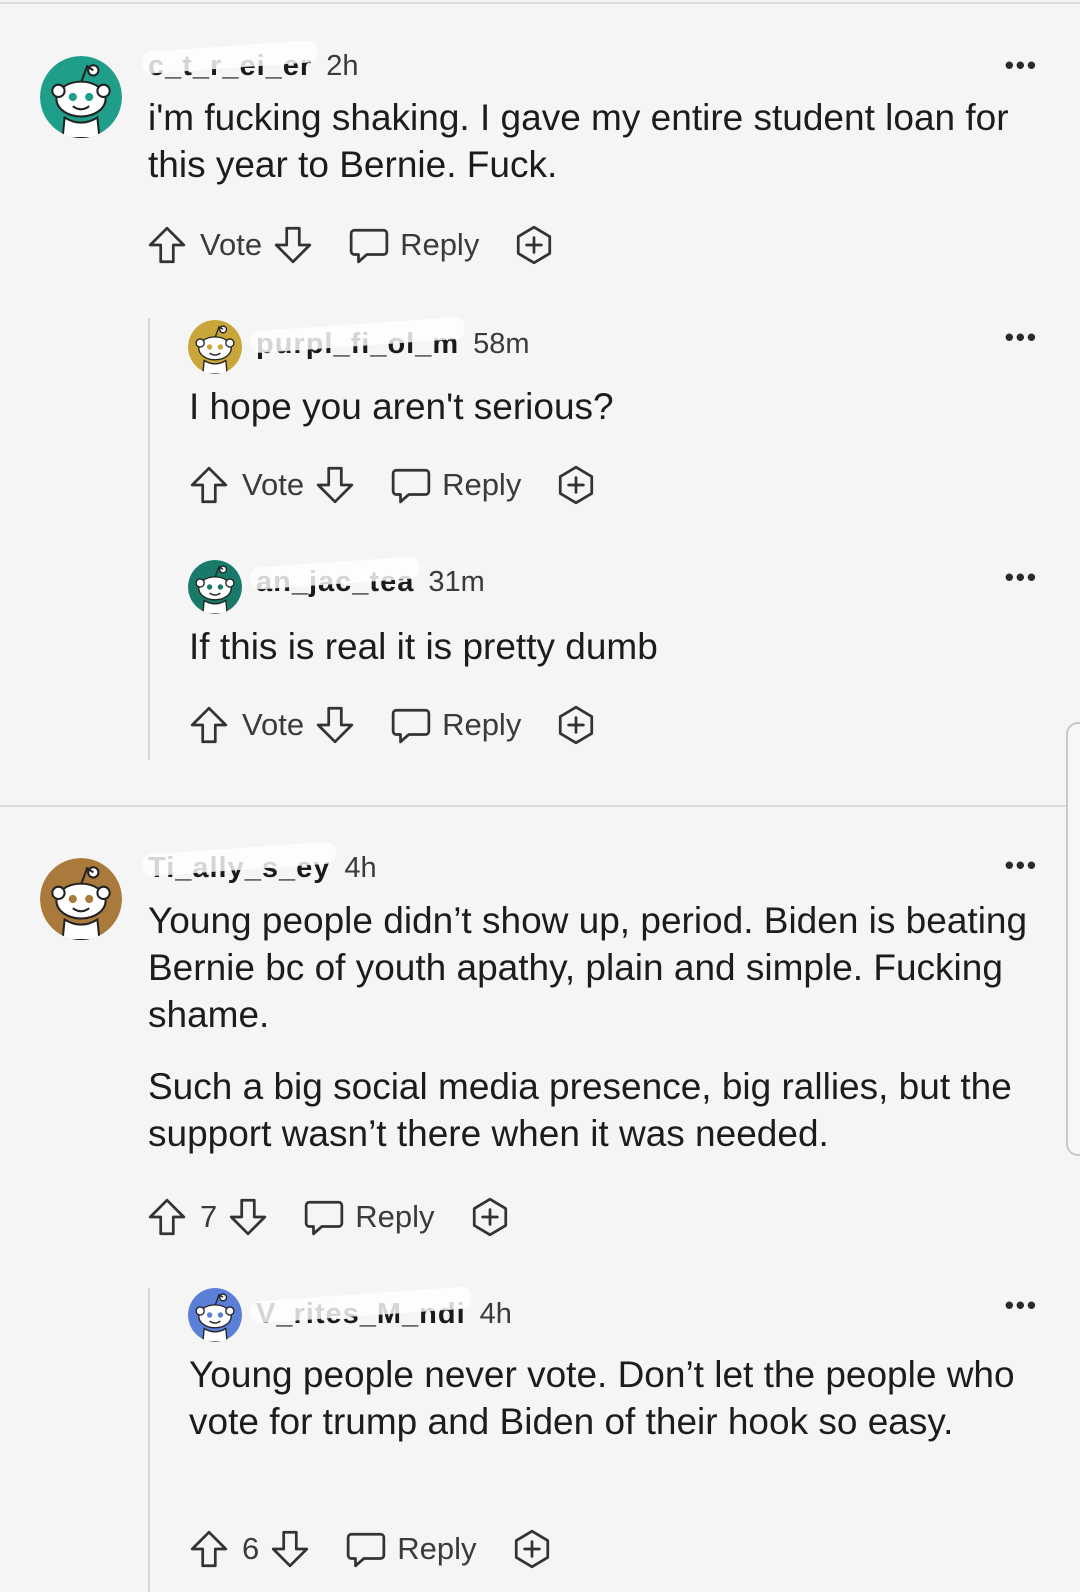 The width and height of the screenshot is (1080, 1592). What do you see at coordinates (239, 868) in the screenshot?
I see `username: Ti_ally_s_ey` at bounding box center [239, 868].